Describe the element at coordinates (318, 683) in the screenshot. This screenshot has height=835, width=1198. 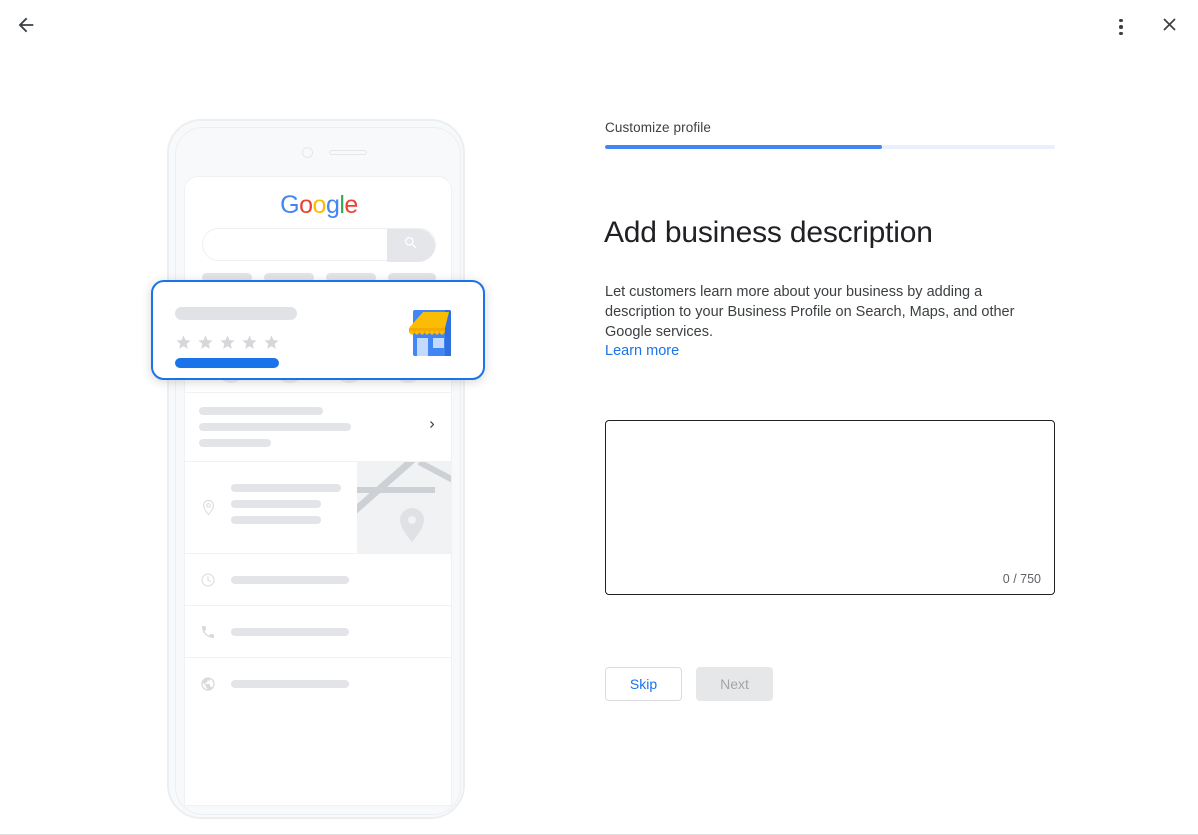
I see `website-row` at that location.